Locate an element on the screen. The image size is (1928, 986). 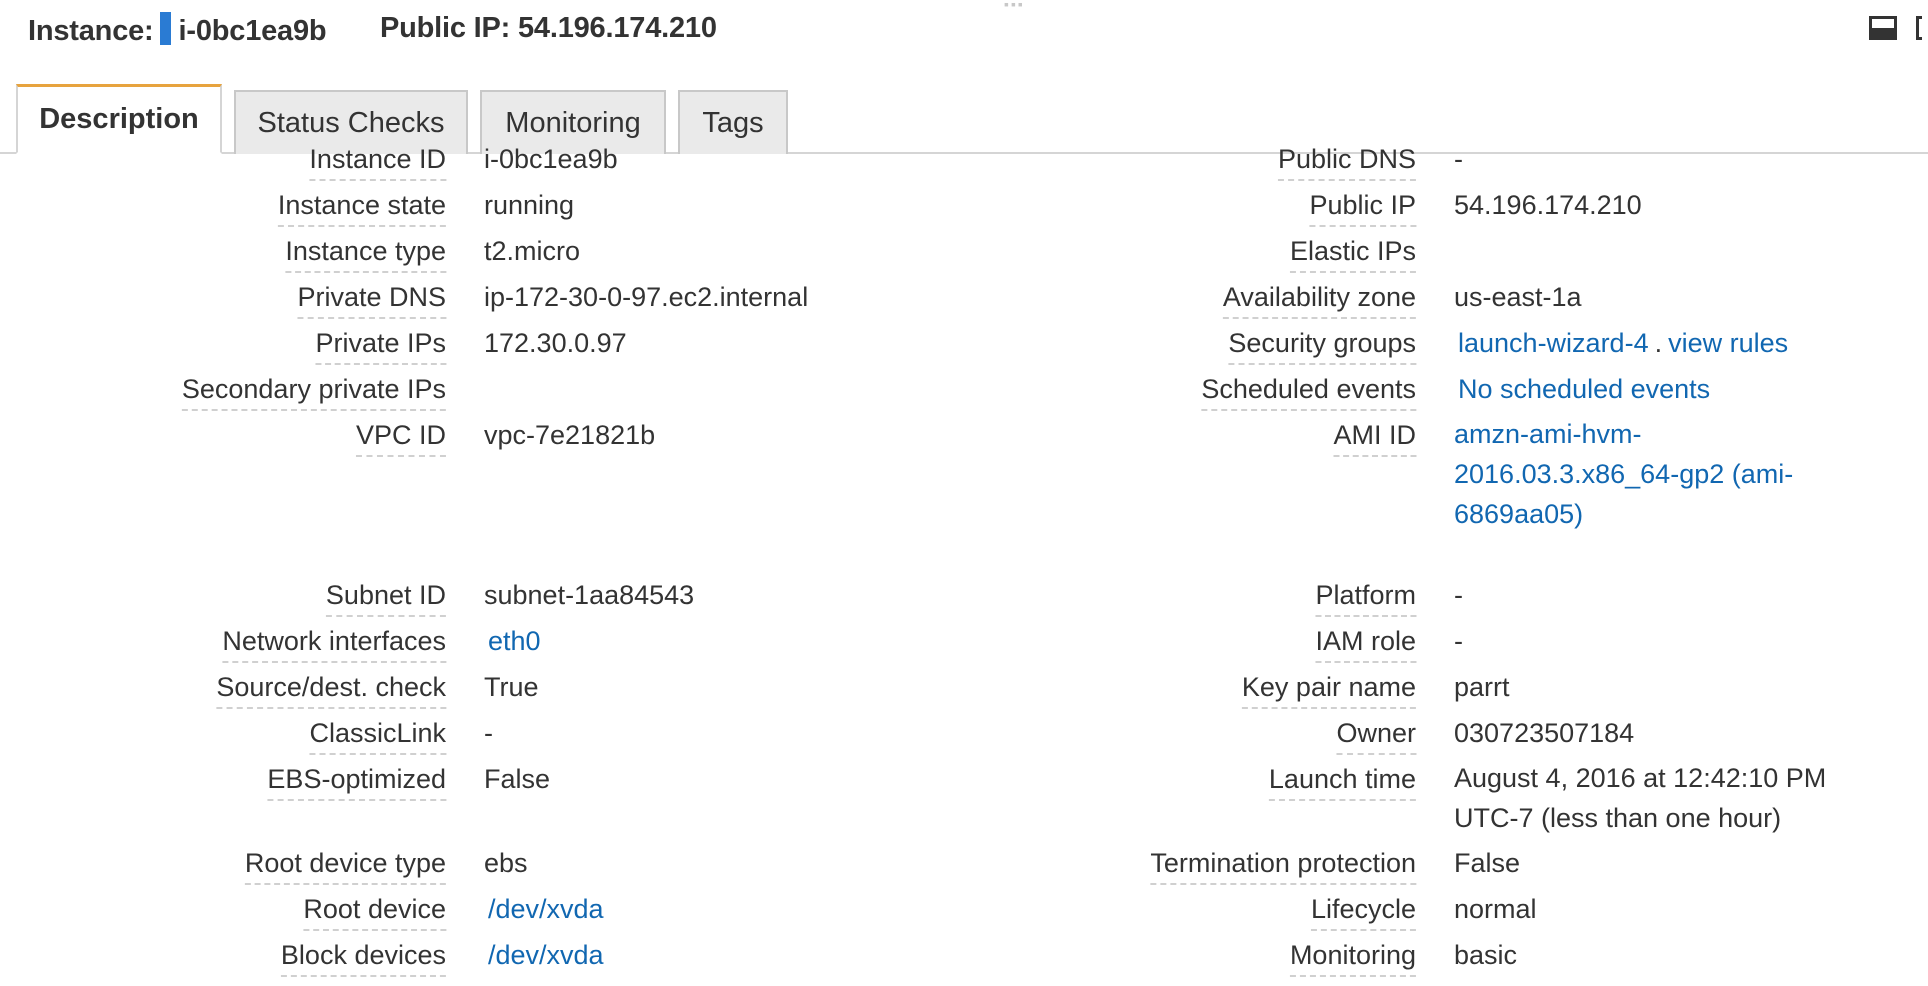
field-value: subnet-1aa84543 is located at coordinates (589, 595).